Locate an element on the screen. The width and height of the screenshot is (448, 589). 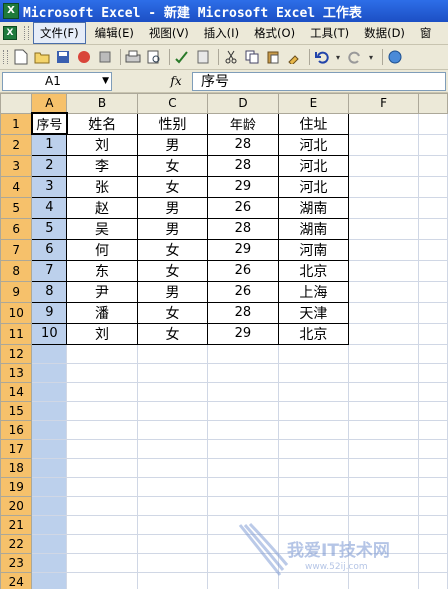
row-header: 17 is located at coordinates (16, 448).